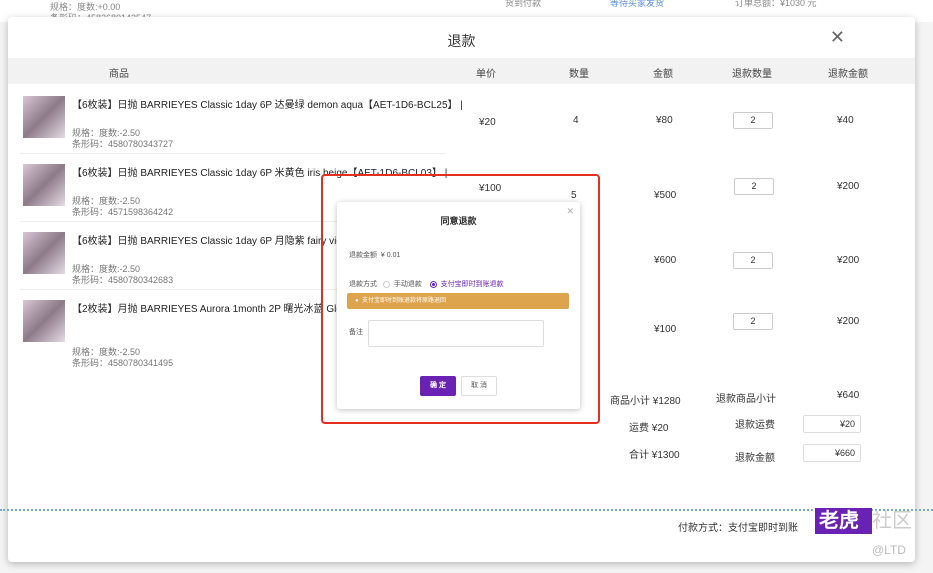 The image size is (933, 573). I want to click on note-textarea, so click(456, 333).